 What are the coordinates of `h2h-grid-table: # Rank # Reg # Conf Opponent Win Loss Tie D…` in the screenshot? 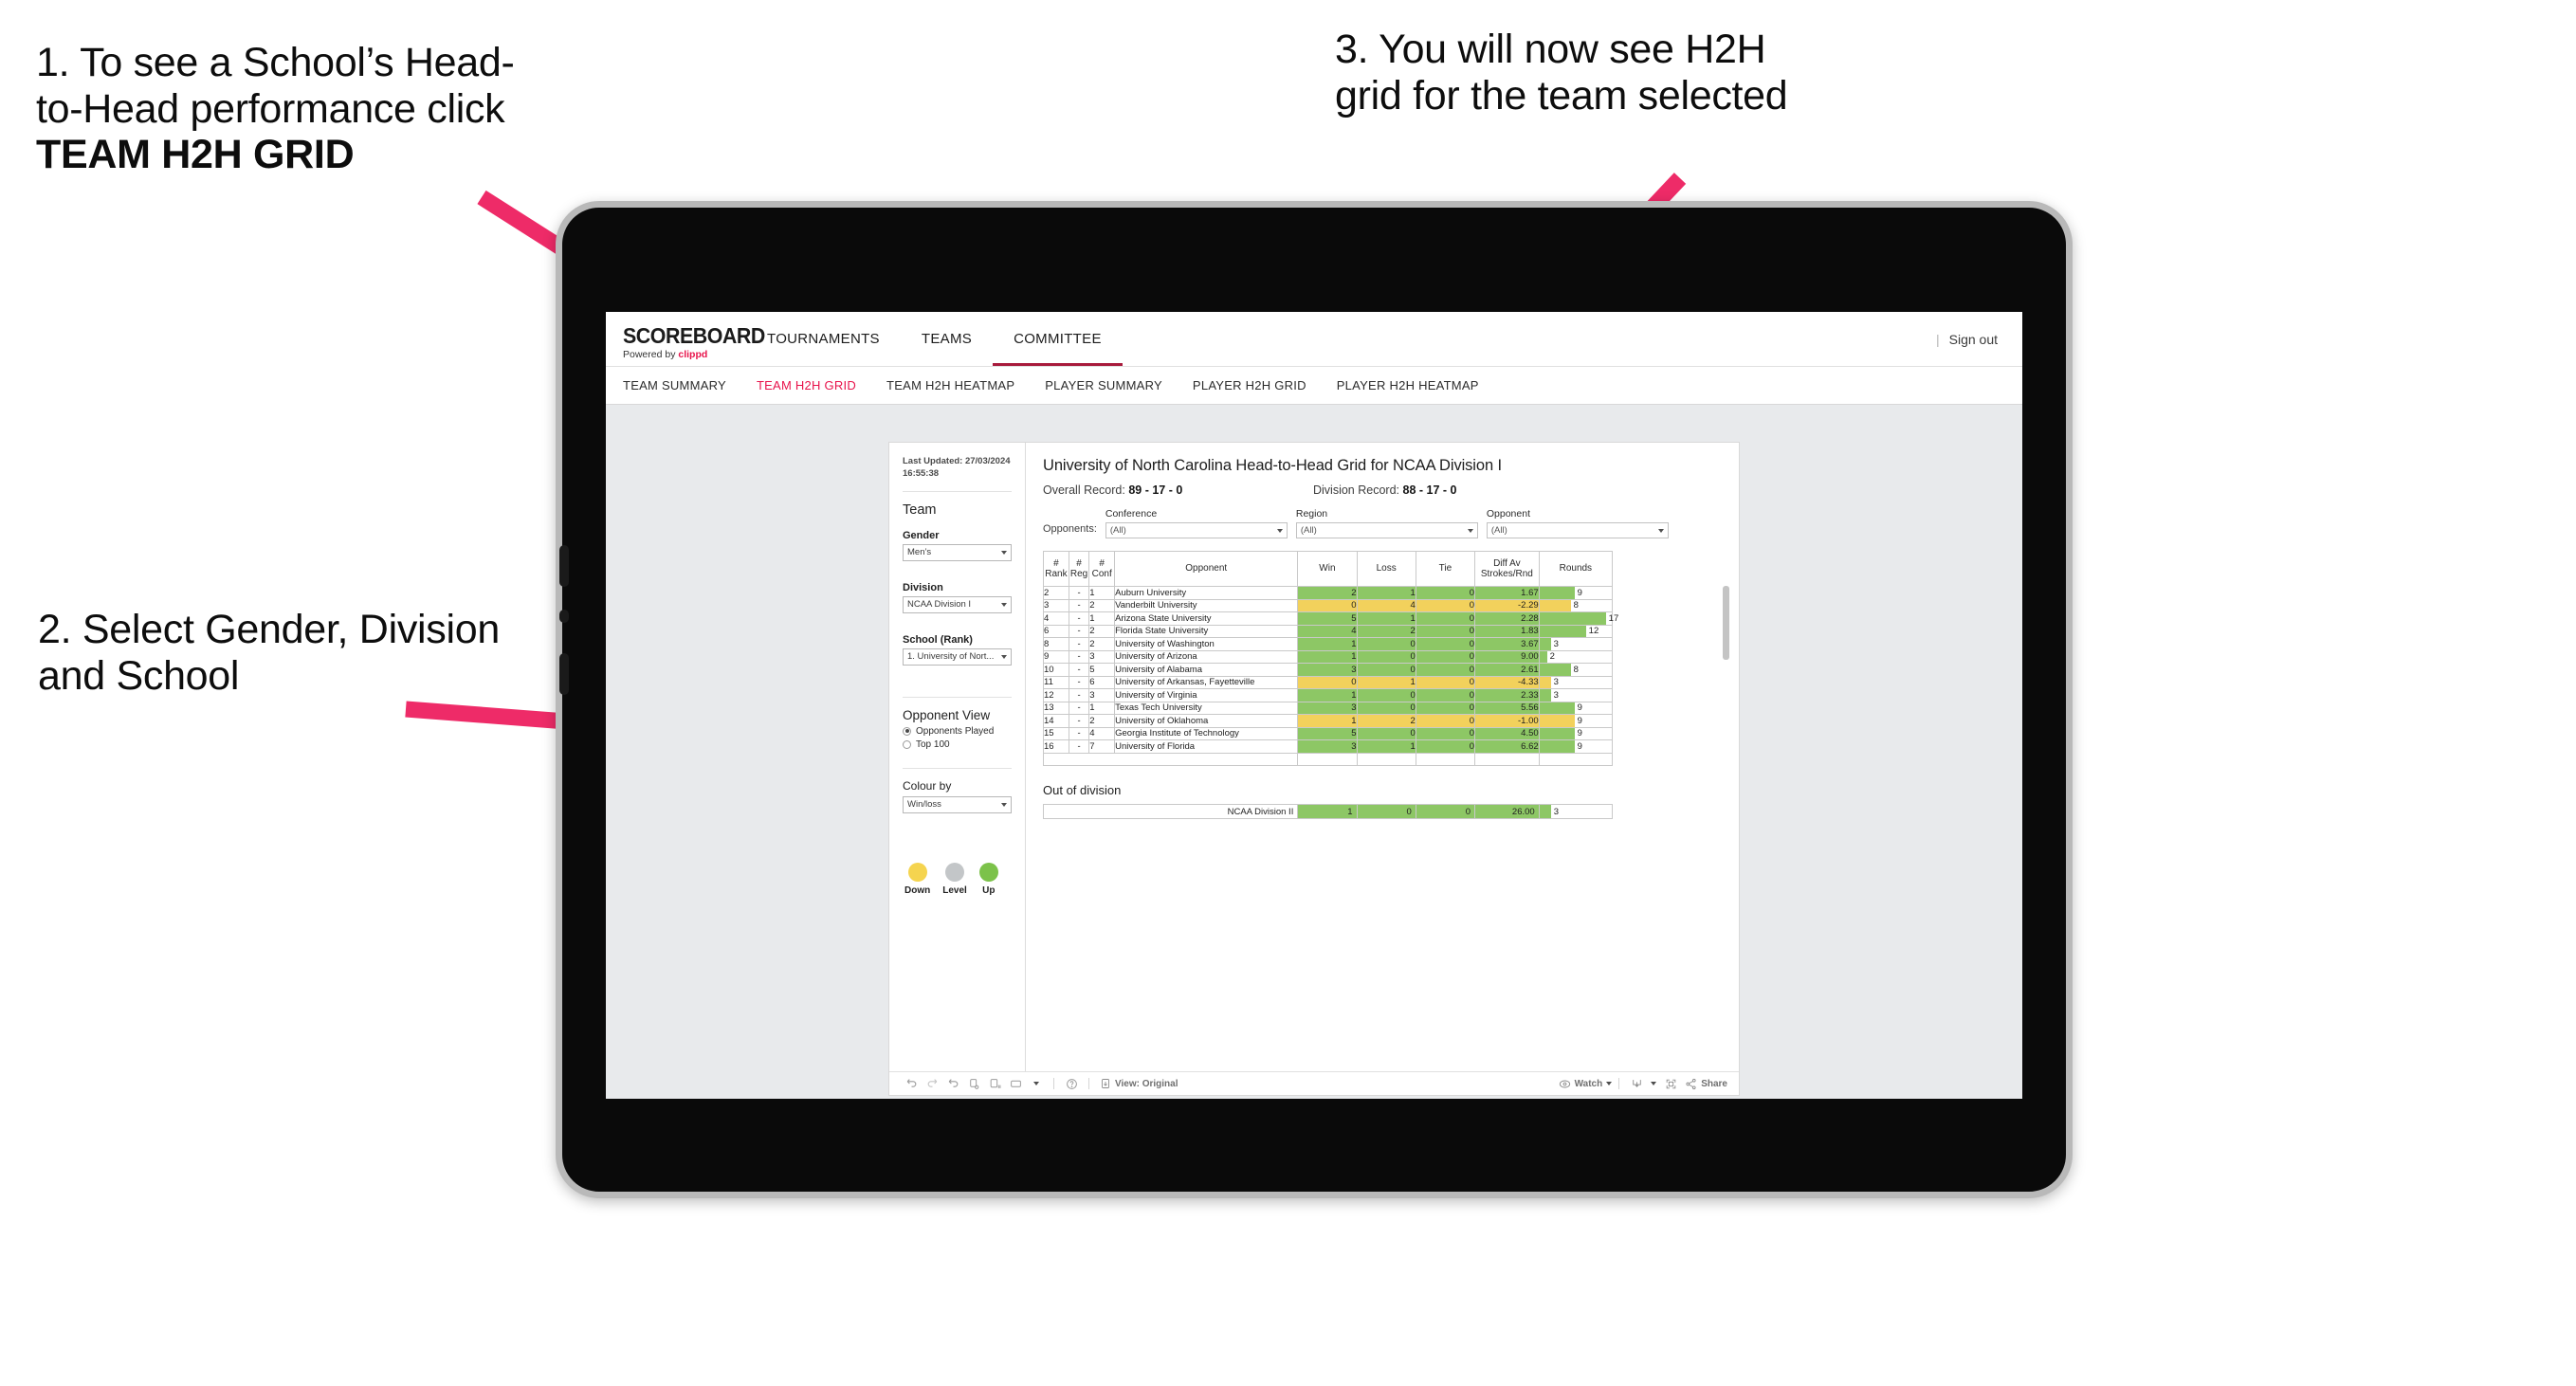 It's located at (1330, 658).